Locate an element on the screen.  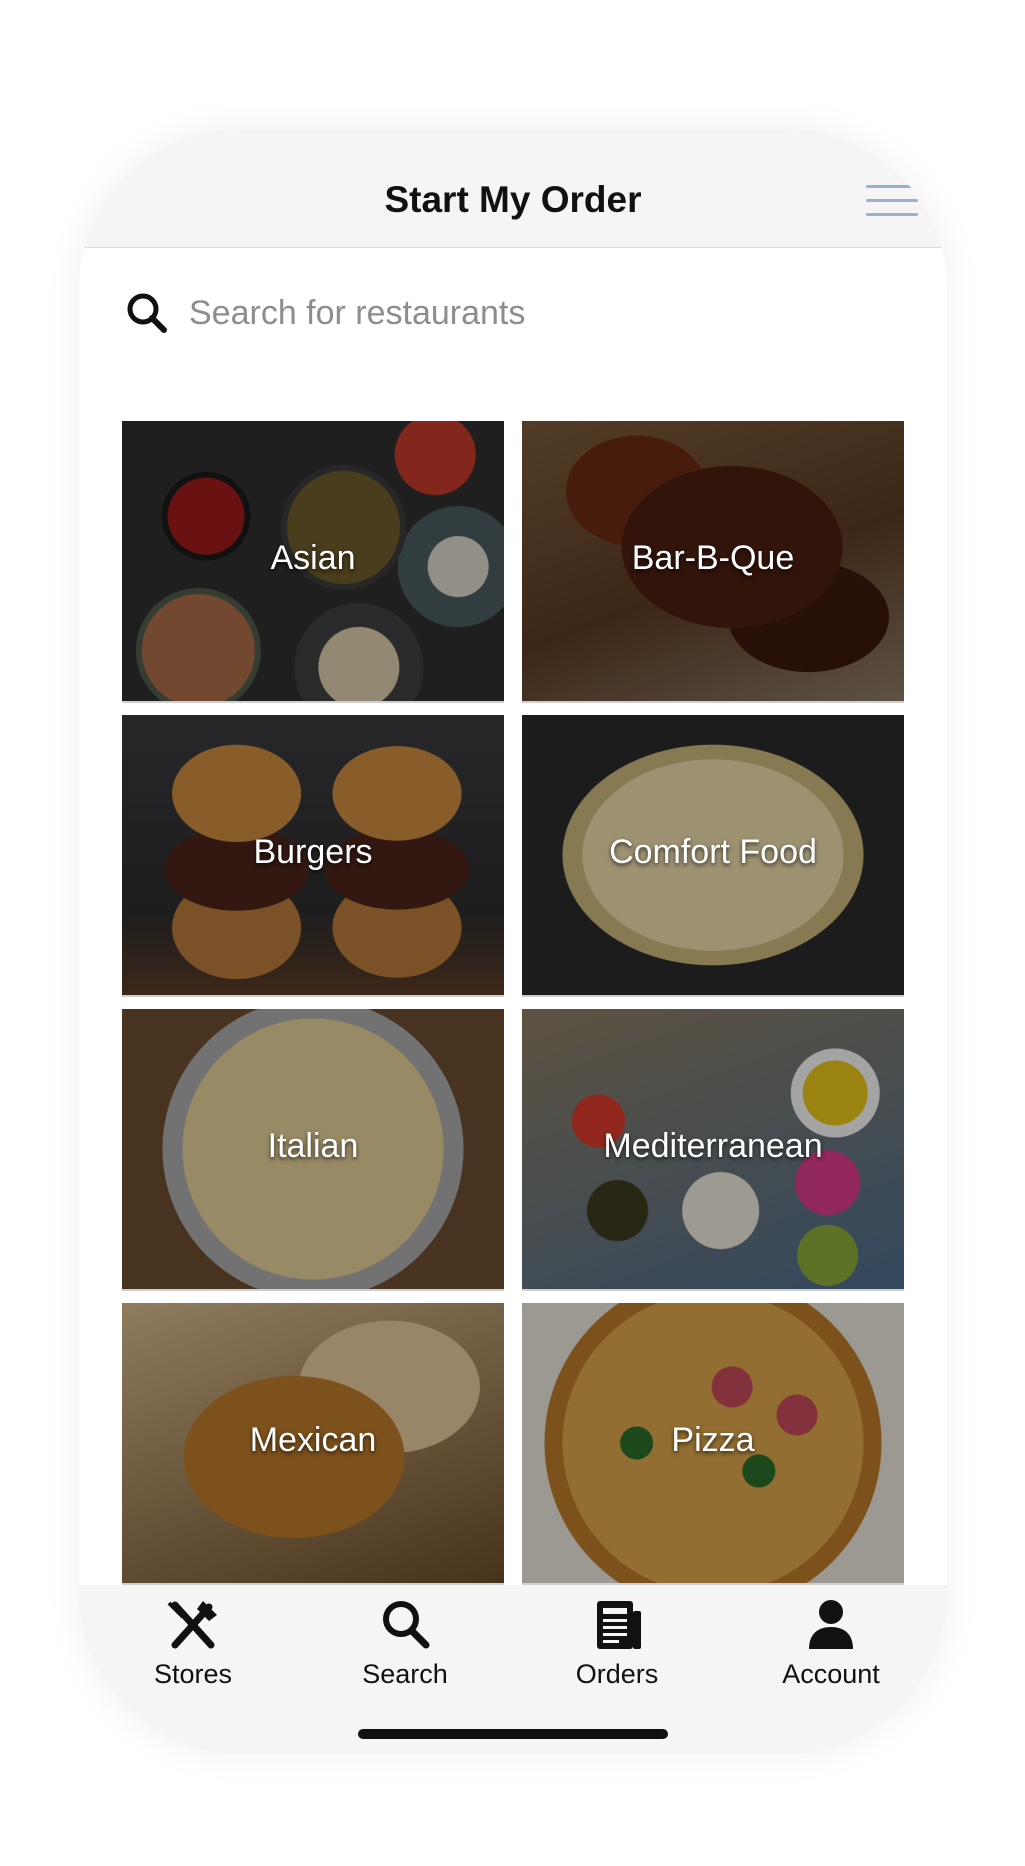
category-tile-burgers: Burgers is located at coordinates (313, 856).